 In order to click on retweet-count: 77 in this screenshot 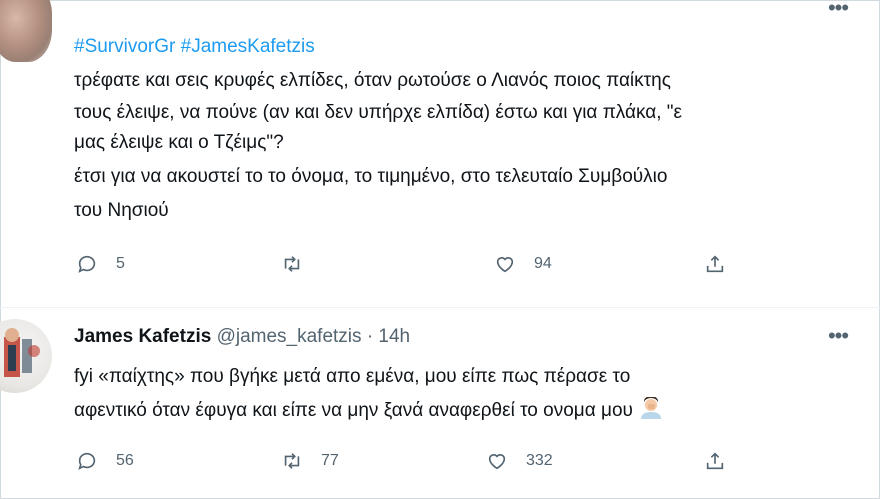, I will do `click(330, 460)`.